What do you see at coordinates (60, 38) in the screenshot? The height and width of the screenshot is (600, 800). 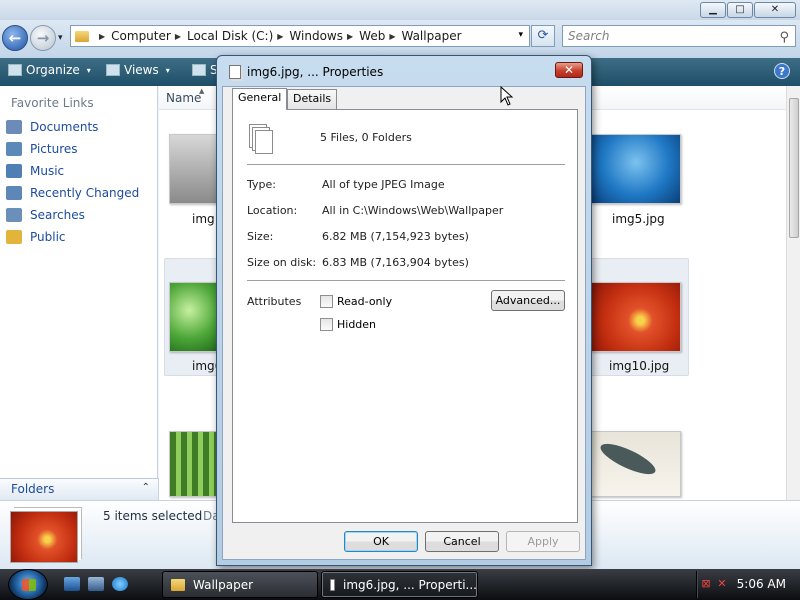 I see `recent-pages-dropdown: ▾` at bounding box center [60, 38].